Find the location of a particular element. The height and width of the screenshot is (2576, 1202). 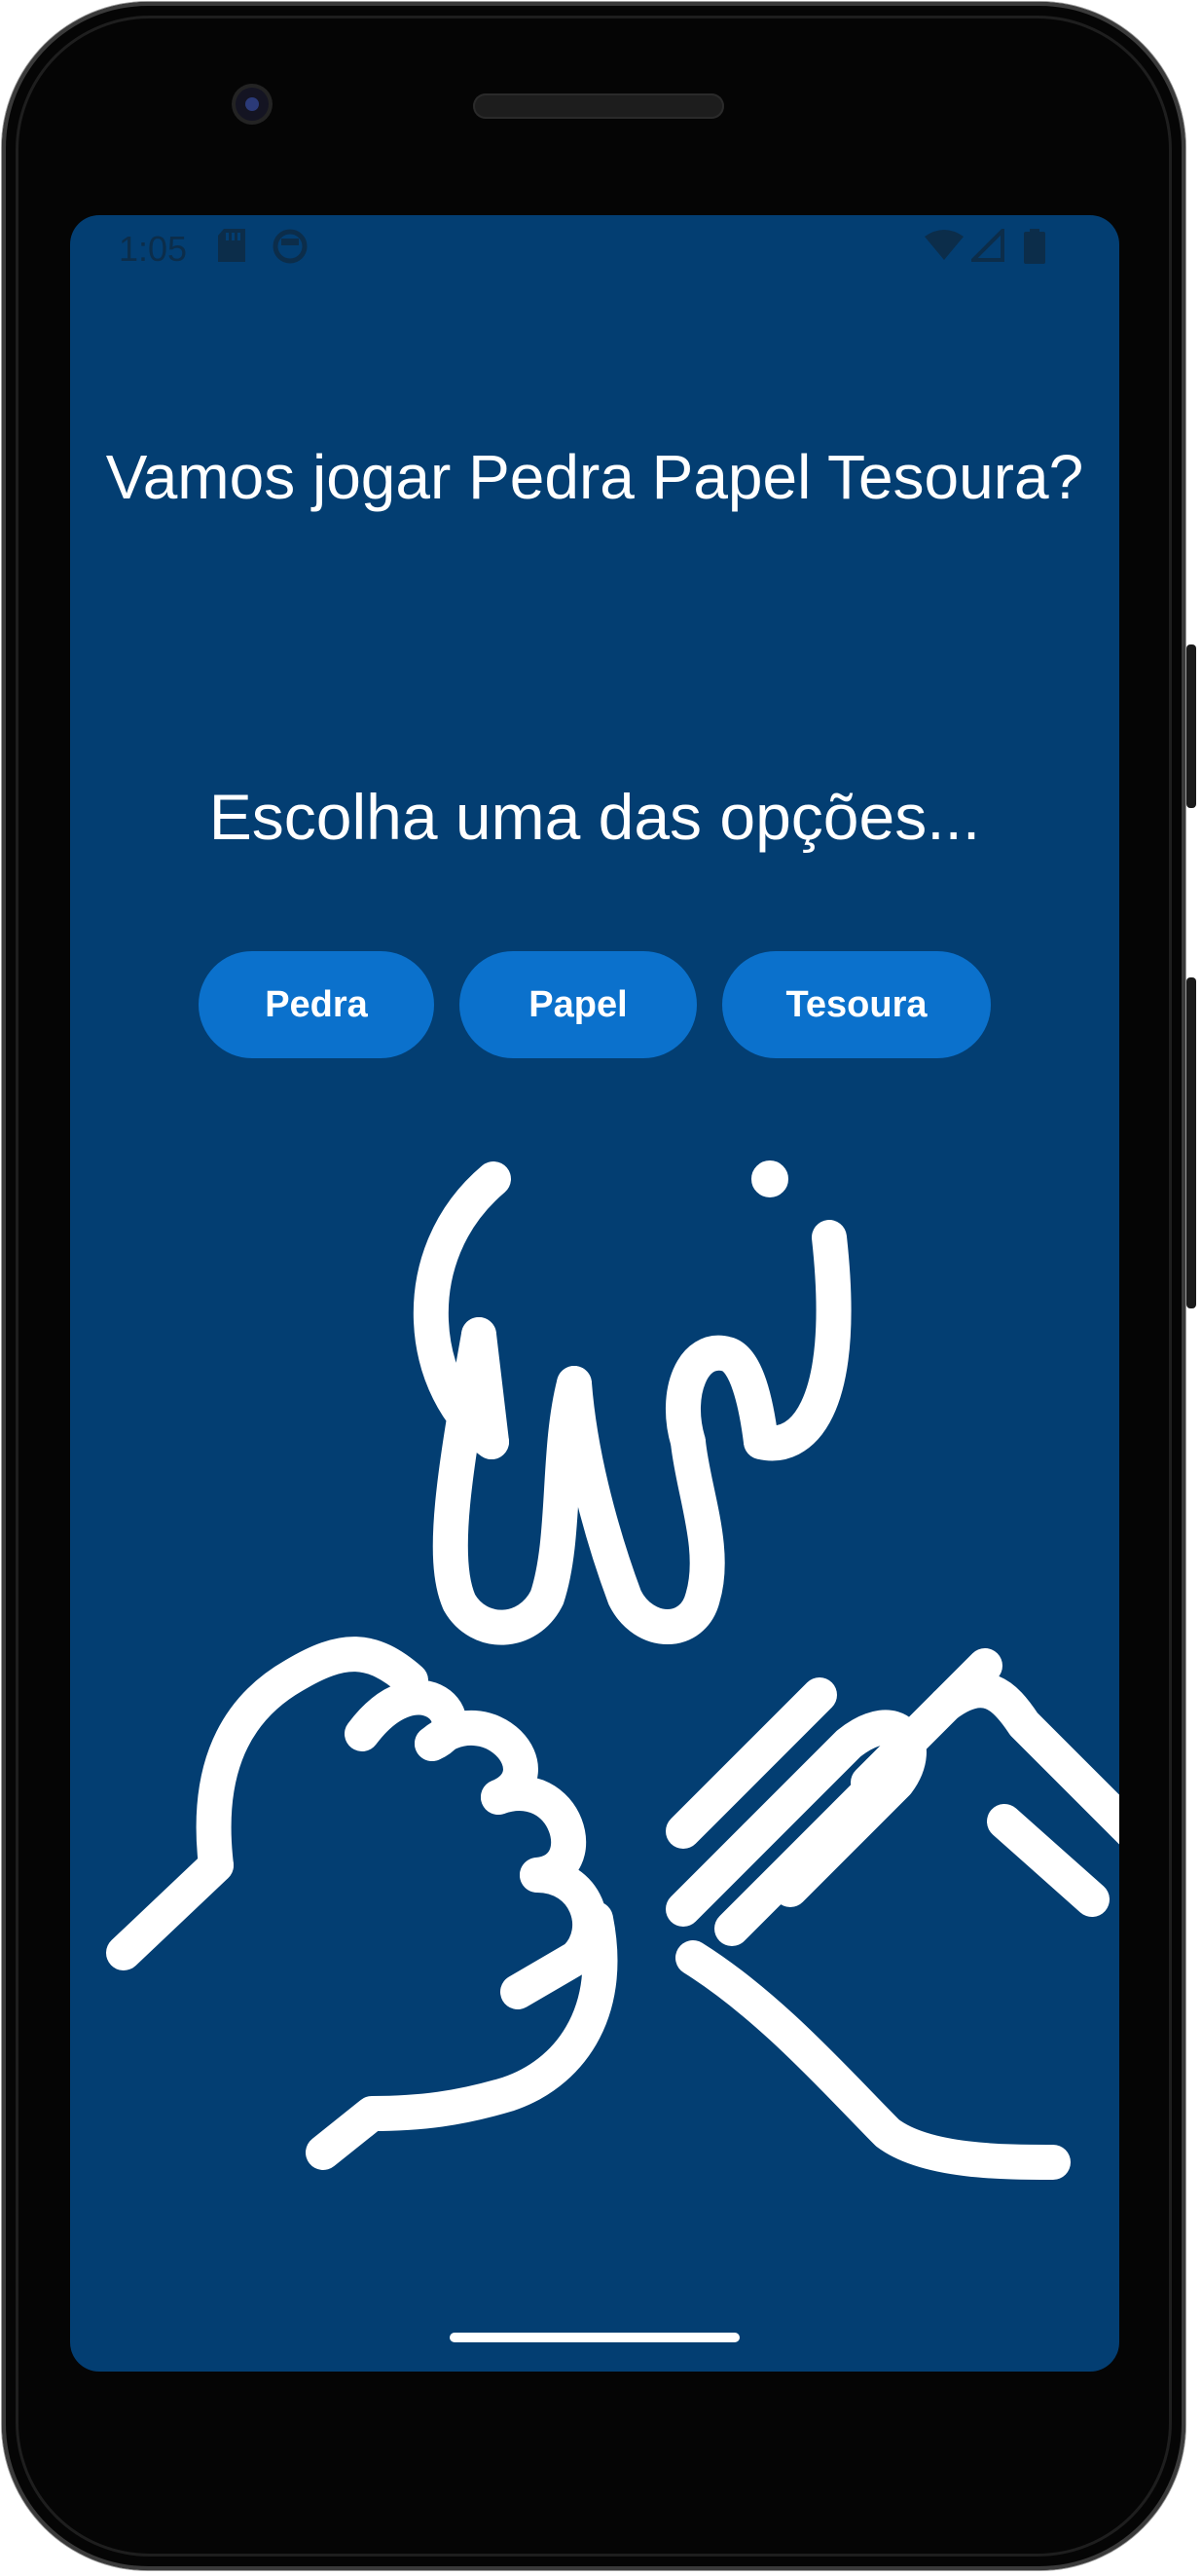

rock-button: Pedra is located at coordinates (316, 1004).